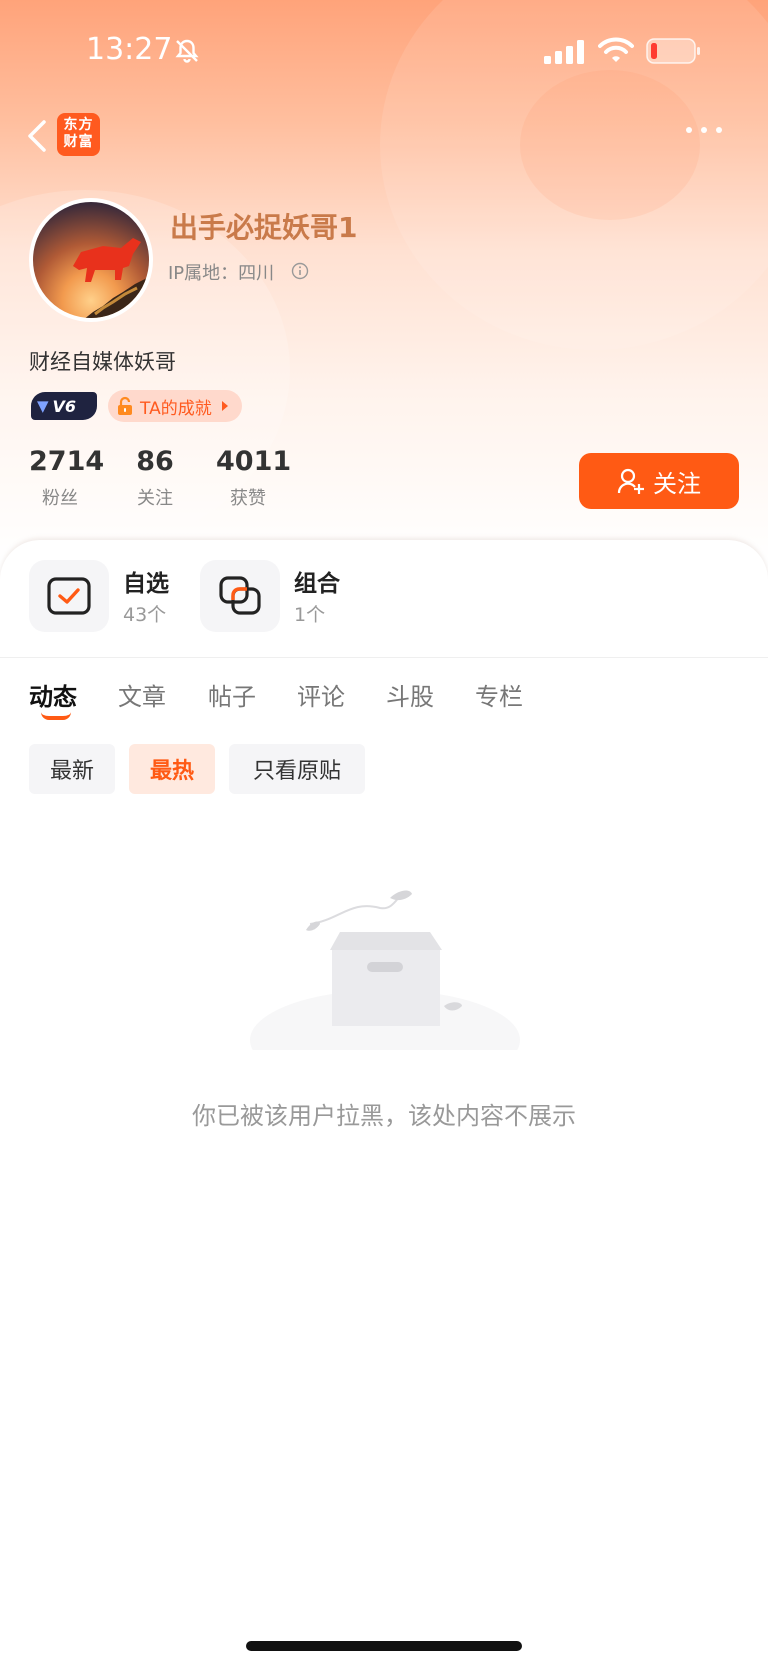 The image size is (768, 1665). Describe the element at coordinates (297, 769) in the screenshot. I see `filter-original-only: 只看原贴` at that location.